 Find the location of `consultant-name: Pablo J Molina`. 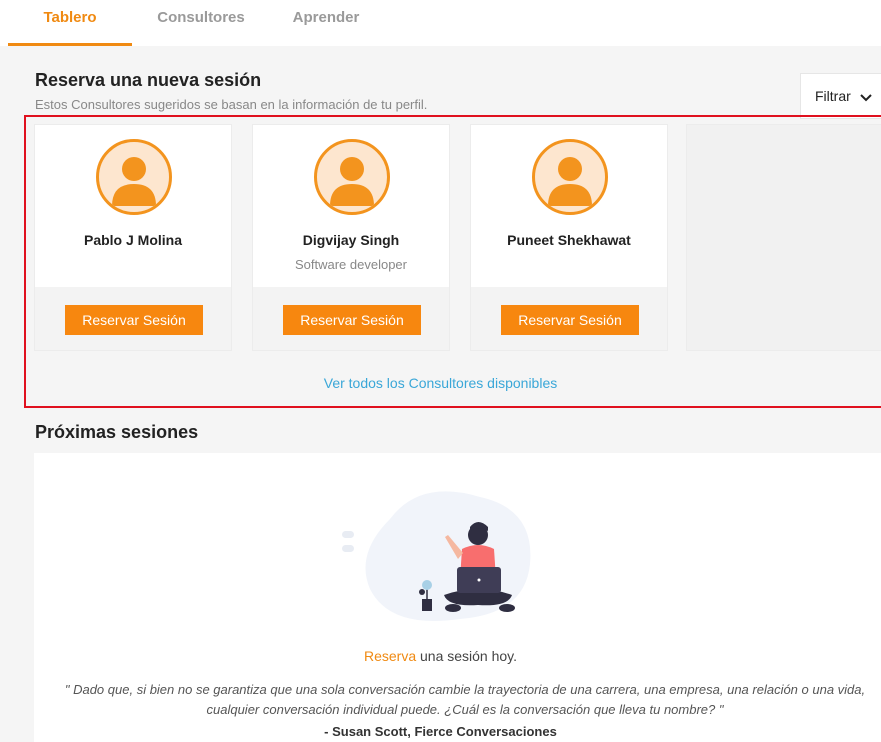

consultant-name: Pablo J Molina is located at coordinates (132, 240).